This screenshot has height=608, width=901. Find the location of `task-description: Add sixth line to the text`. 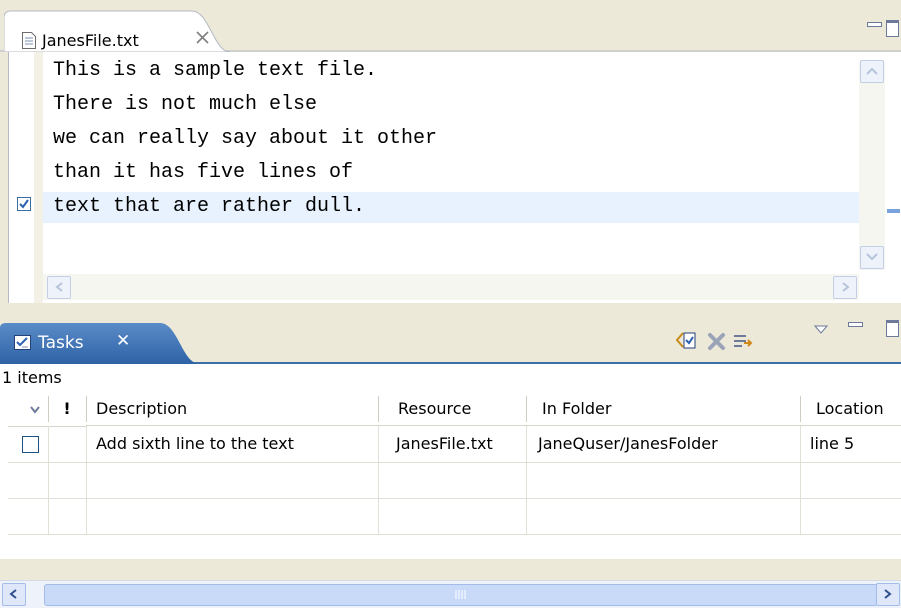

task-description: Add sixth line to the text is located at coordinates (195, 443).